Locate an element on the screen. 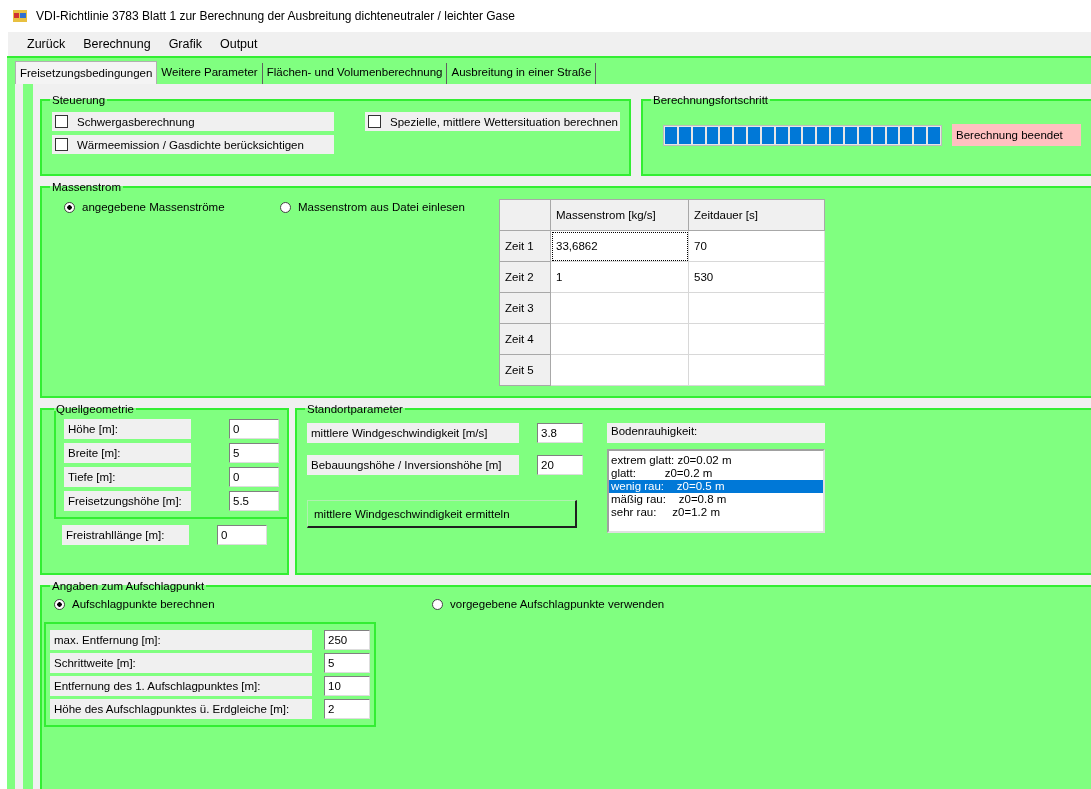 This screenshot has width=1091, height=789. tab: Freisetzungsbedingungen is located at coordinates (86, 72).